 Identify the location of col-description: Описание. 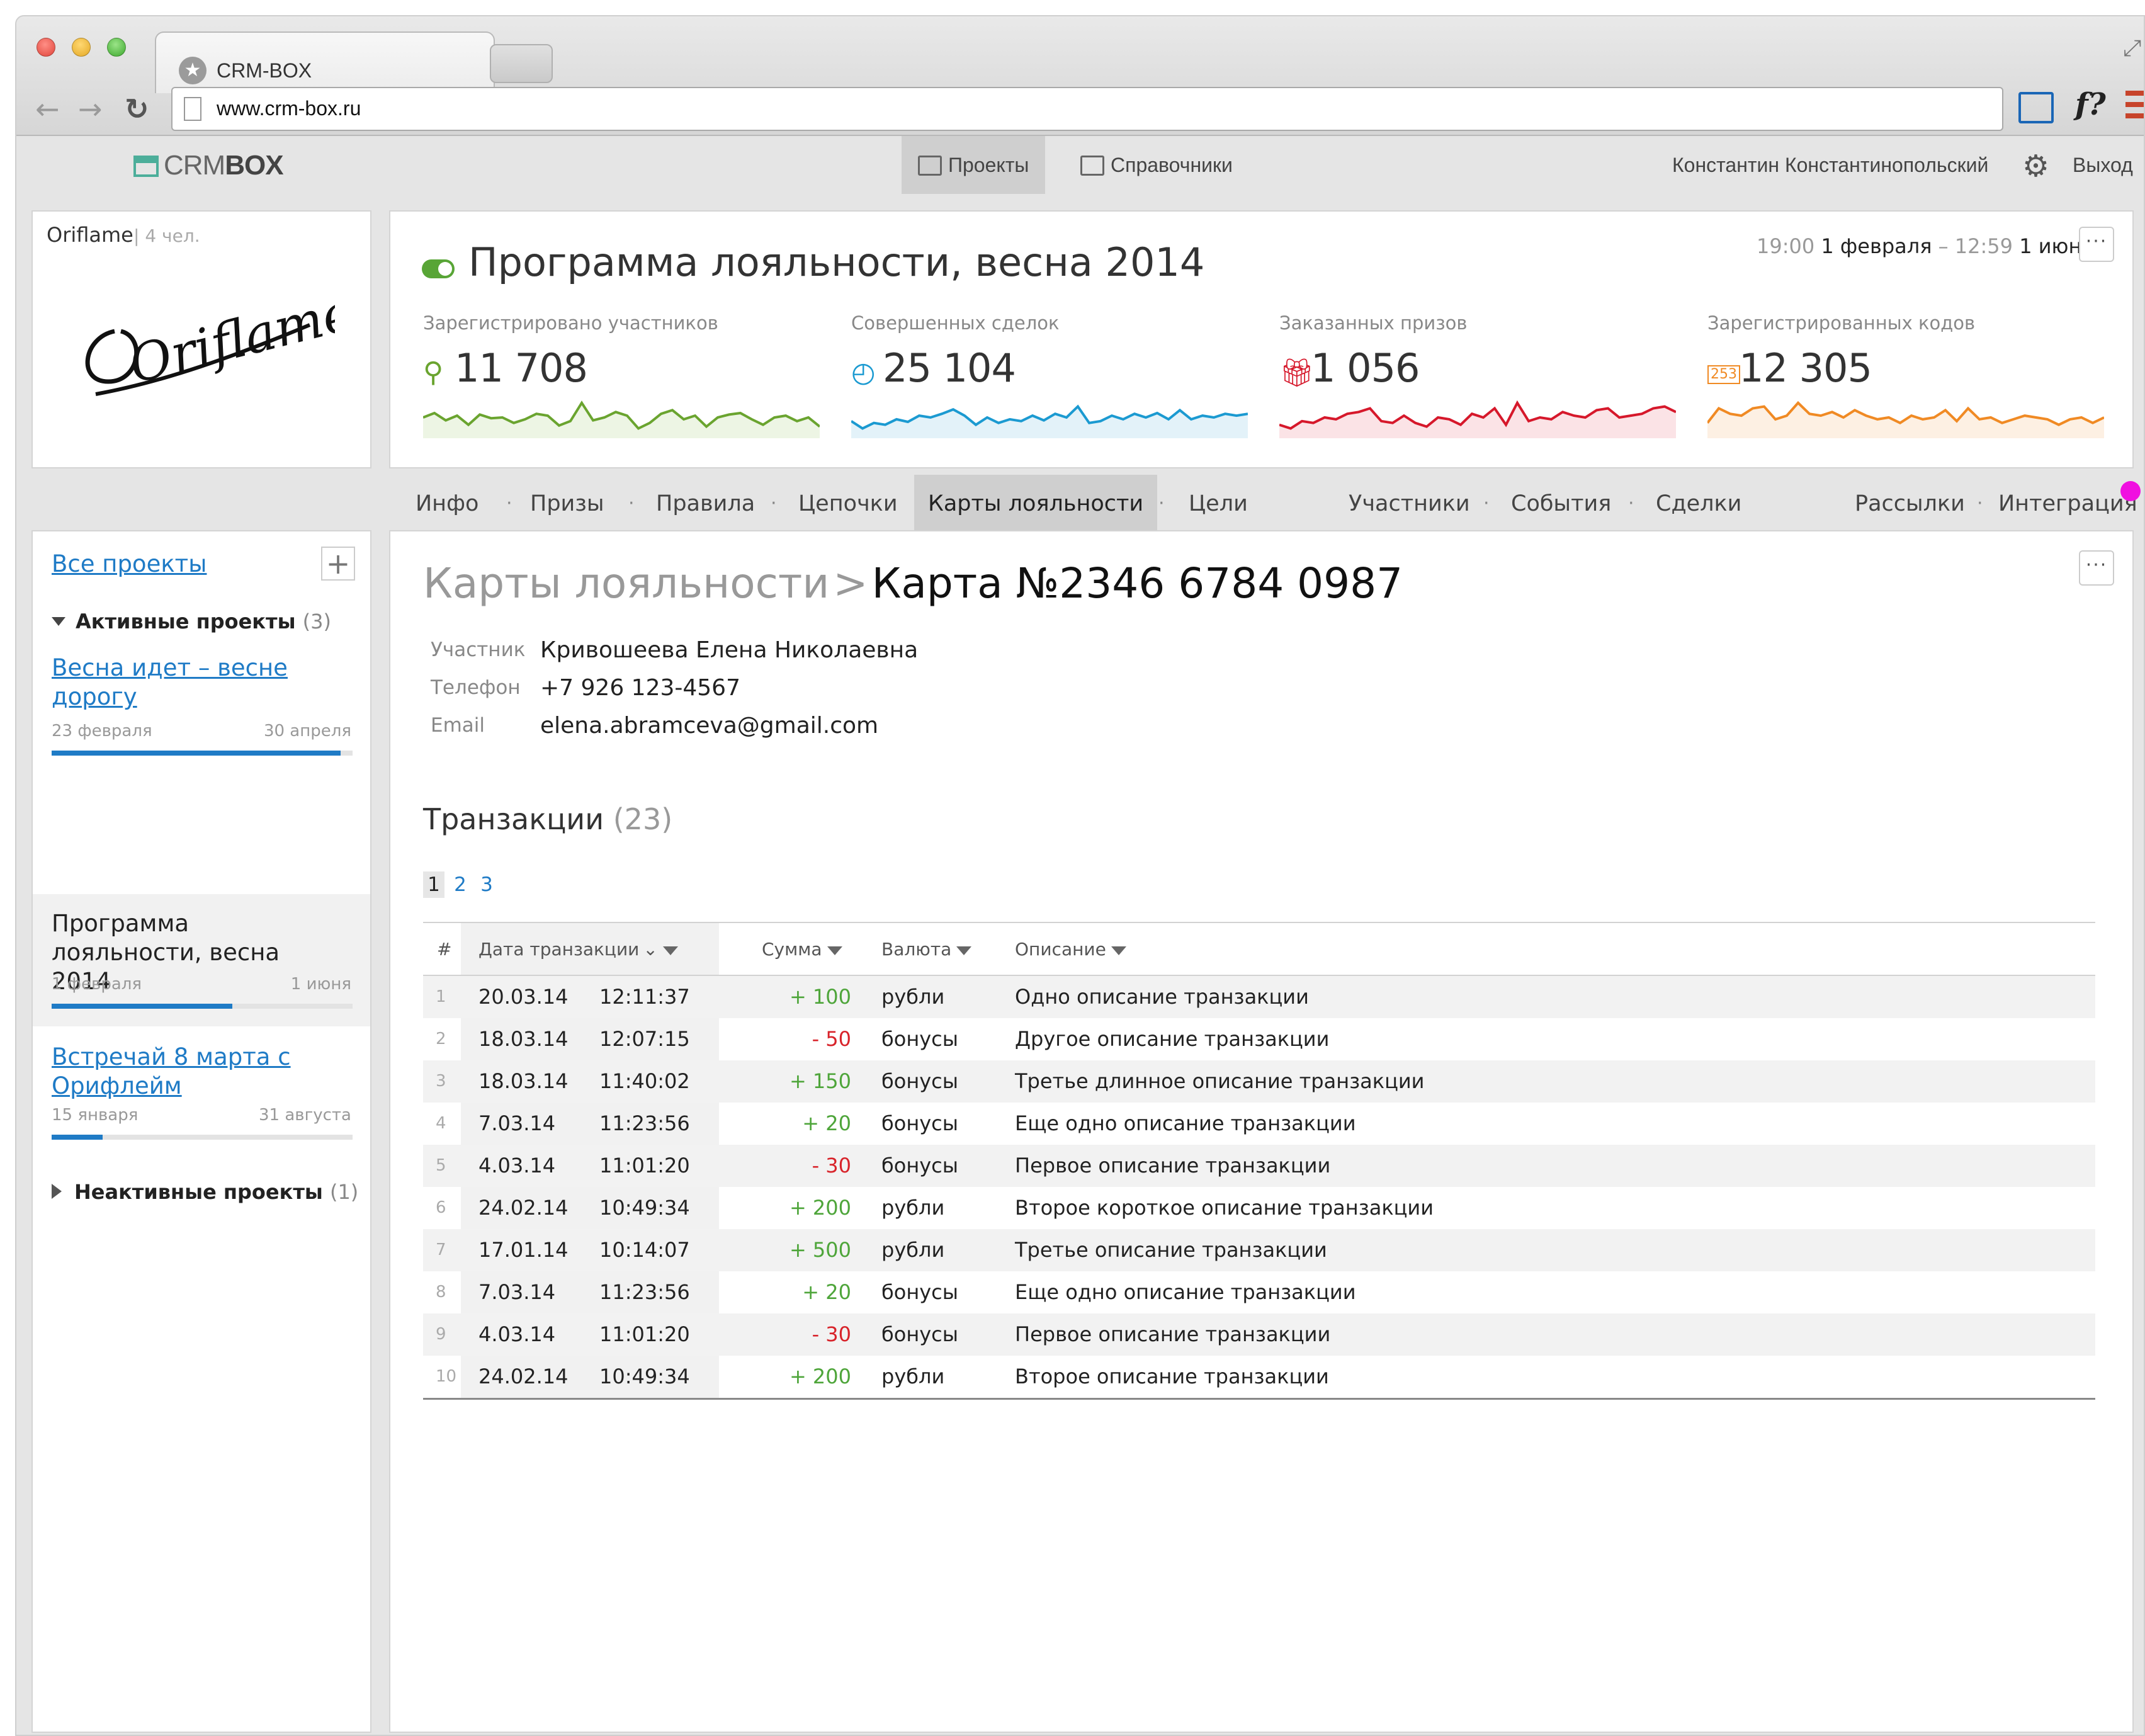
(1070, 949).